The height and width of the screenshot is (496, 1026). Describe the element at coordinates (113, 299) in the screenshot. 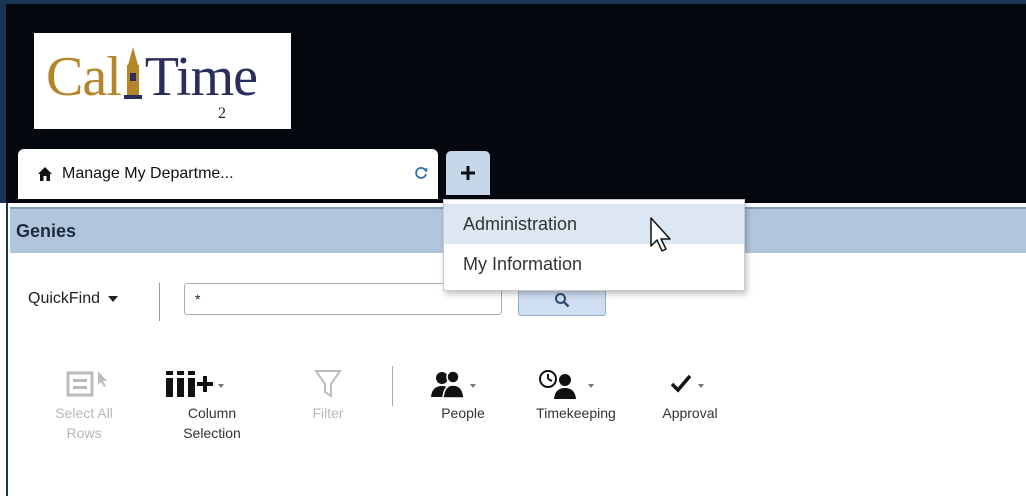

I see `caret-down-icon` at that location.